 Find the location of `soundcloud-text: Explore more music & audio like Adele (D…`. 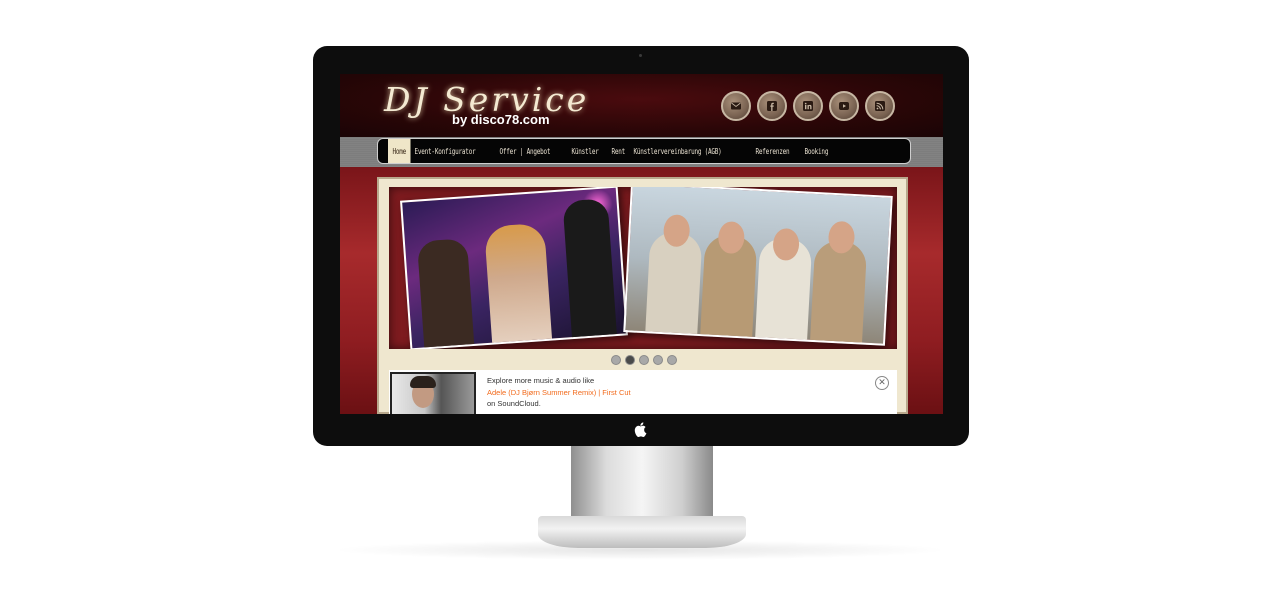

soundcloud-text: Explore more music & audio like Adele (D… is located at coordinates (559, 392).